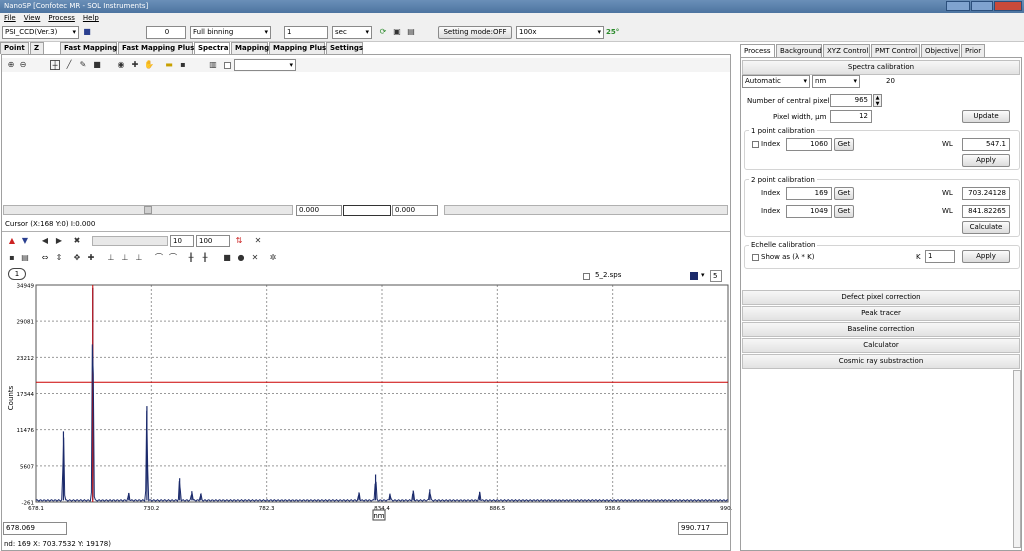 This screenshot has width=1024, height=551. What do you see at coordinates (213, 241) in the screenshot?
I see `range-to-field: 100` at bounding box center [213, 241].